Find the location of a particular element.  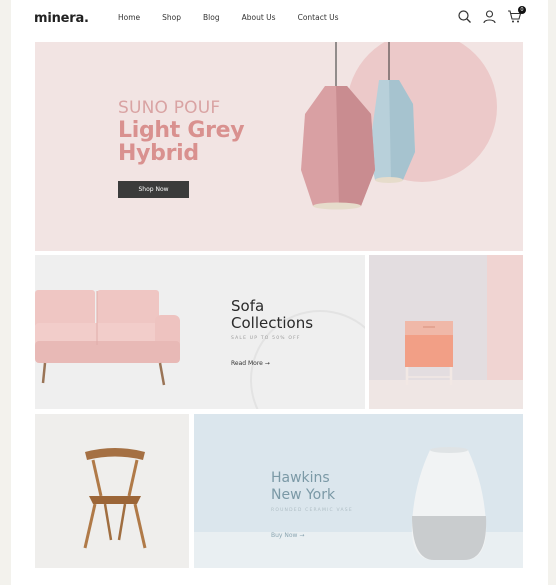

nav-shop: Shop is located at coordinates (171, 17).